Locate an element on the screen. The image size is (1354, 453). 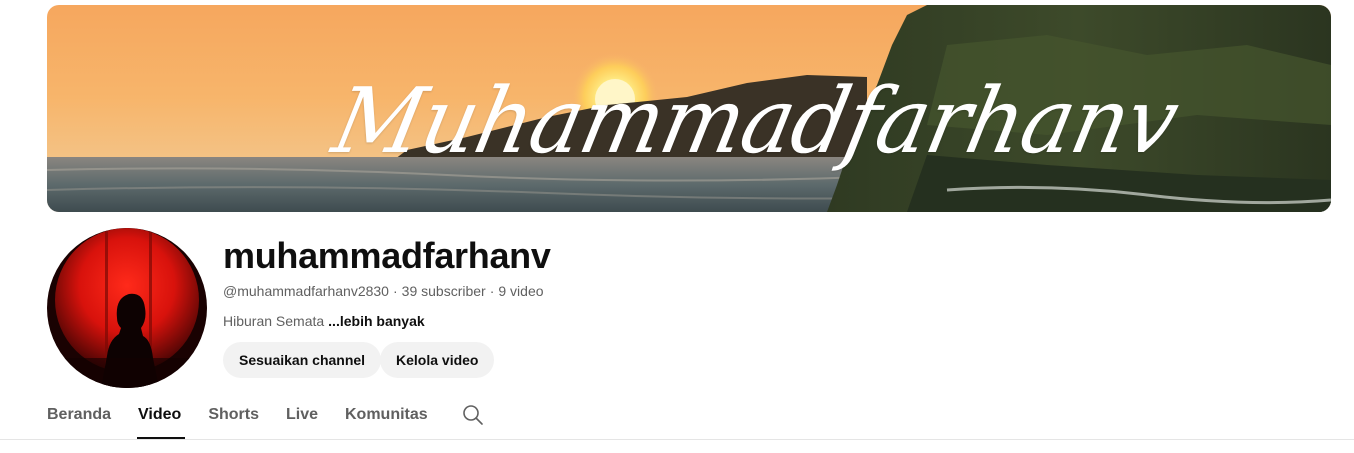
channel-name: muhammadfarhanv is located at coordinates (387, 255).